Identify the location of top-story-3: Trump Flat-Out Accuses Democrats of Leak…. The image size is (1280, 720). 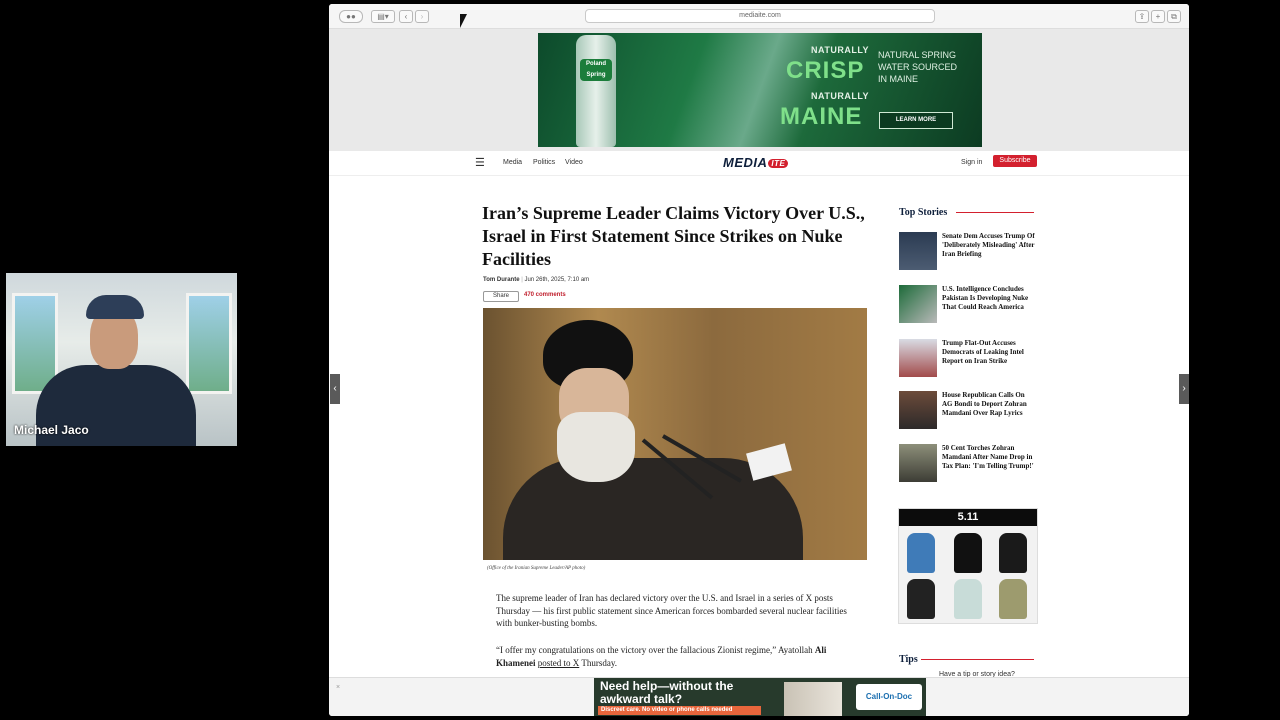
(969, 359).